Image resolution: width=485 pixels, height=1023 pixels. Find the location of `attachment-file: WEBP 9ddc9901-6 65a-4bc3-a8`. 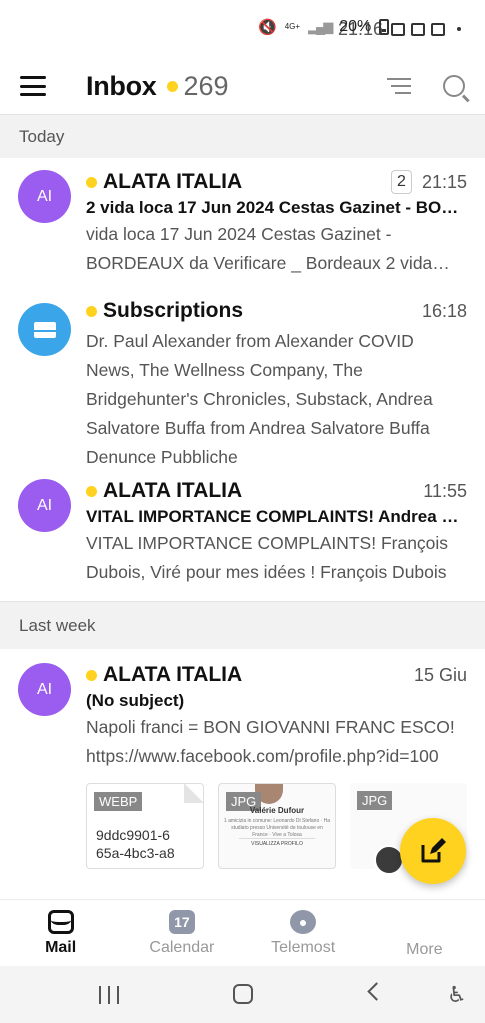

attachment-file: WEBP 9ddc9901-6 65a-4bc3-a8 is located at coordinates (145, 826).